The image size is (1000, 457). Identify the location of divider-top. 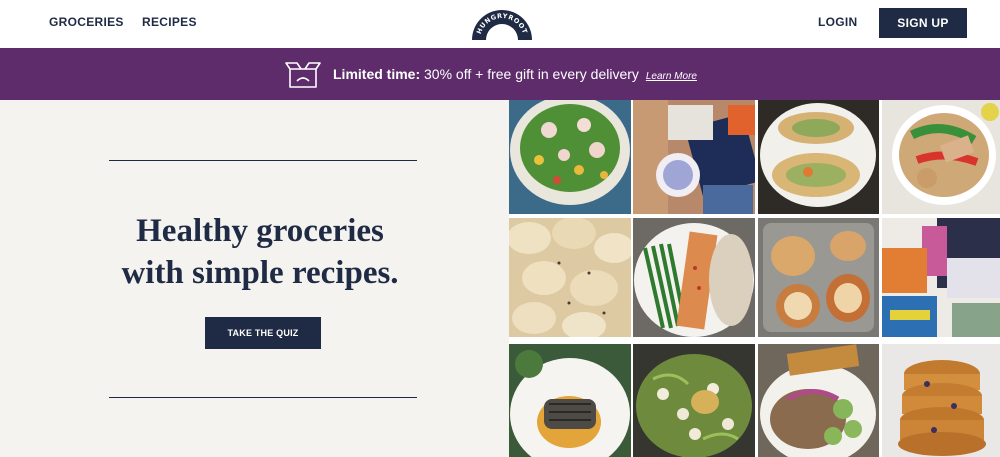
(263, 160).